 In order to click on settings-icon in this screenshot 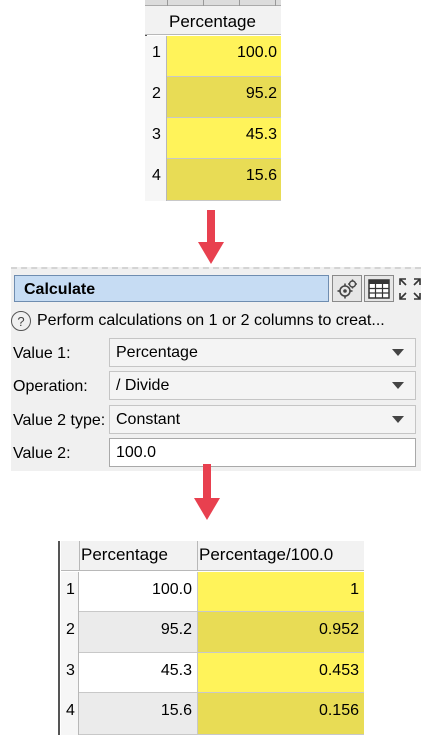, I will do `click(347, 288)`.